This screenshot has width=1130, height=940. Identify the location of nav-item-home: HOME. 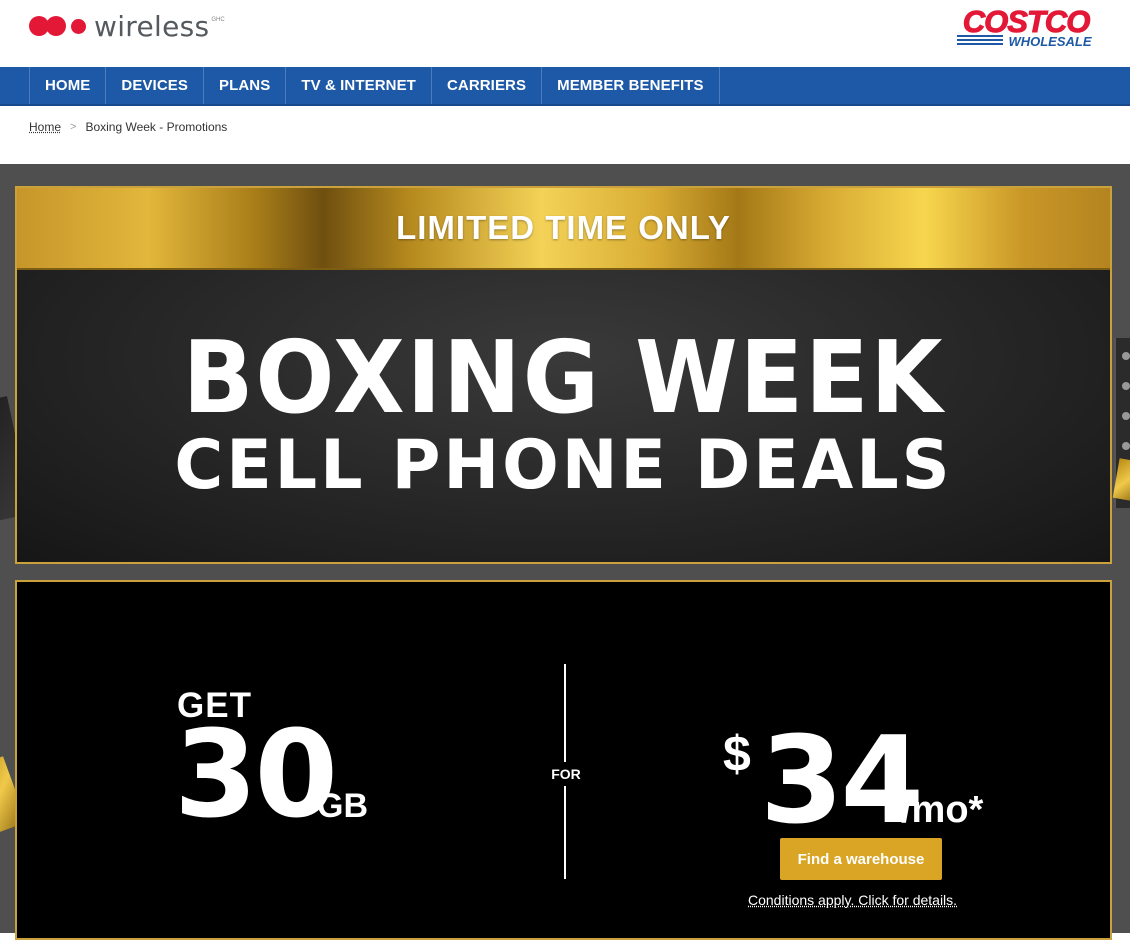
(68, 85).